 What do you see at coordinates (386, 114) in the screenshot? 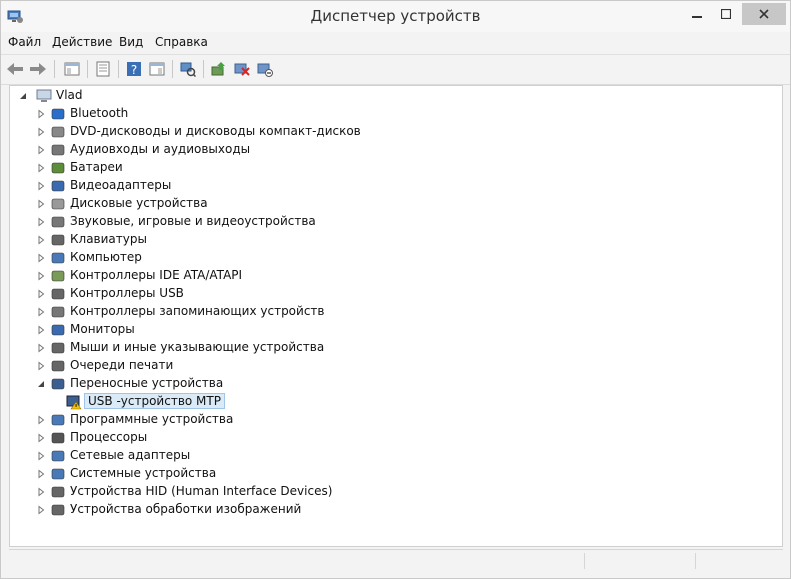
I see `tree-item-bluetooth: Bluetooth` at bounding box center [386, 114].